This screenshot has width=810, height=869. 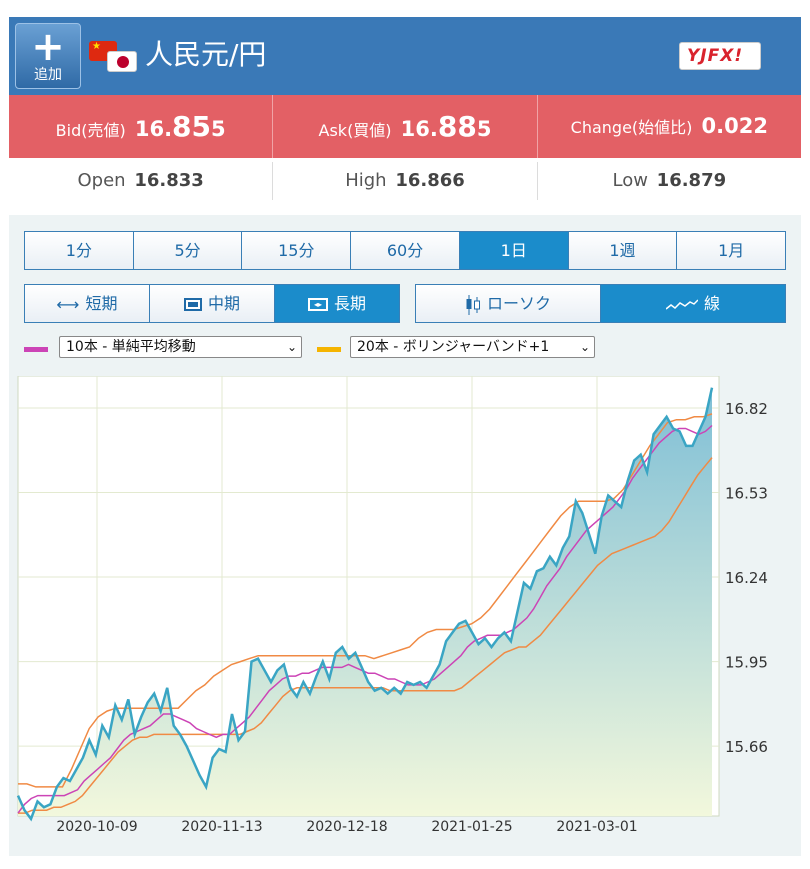 I want to click on chart-type-line-button: 線, so click(x=693, y=303).